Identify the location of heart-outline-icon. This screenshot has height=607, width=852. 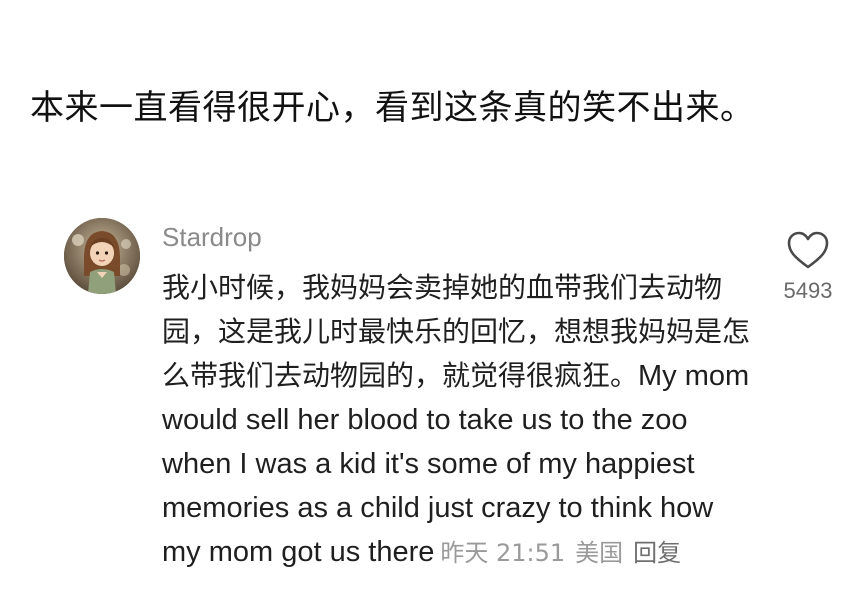
(808, 250).